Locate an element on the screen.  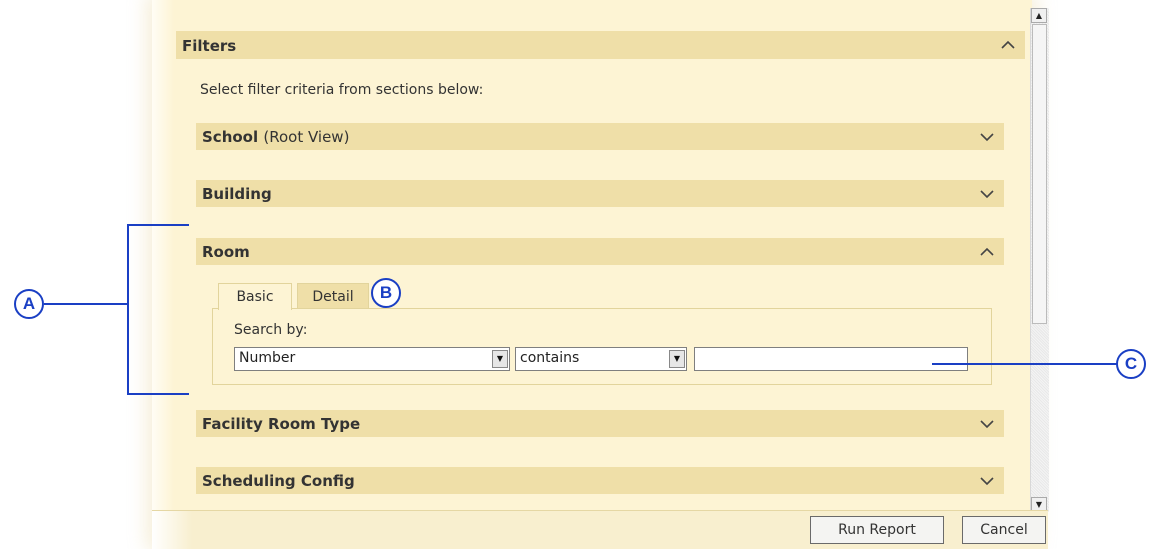
vertical-scrollbar: ▲ ▼ is located at coordinates (1039, 260).